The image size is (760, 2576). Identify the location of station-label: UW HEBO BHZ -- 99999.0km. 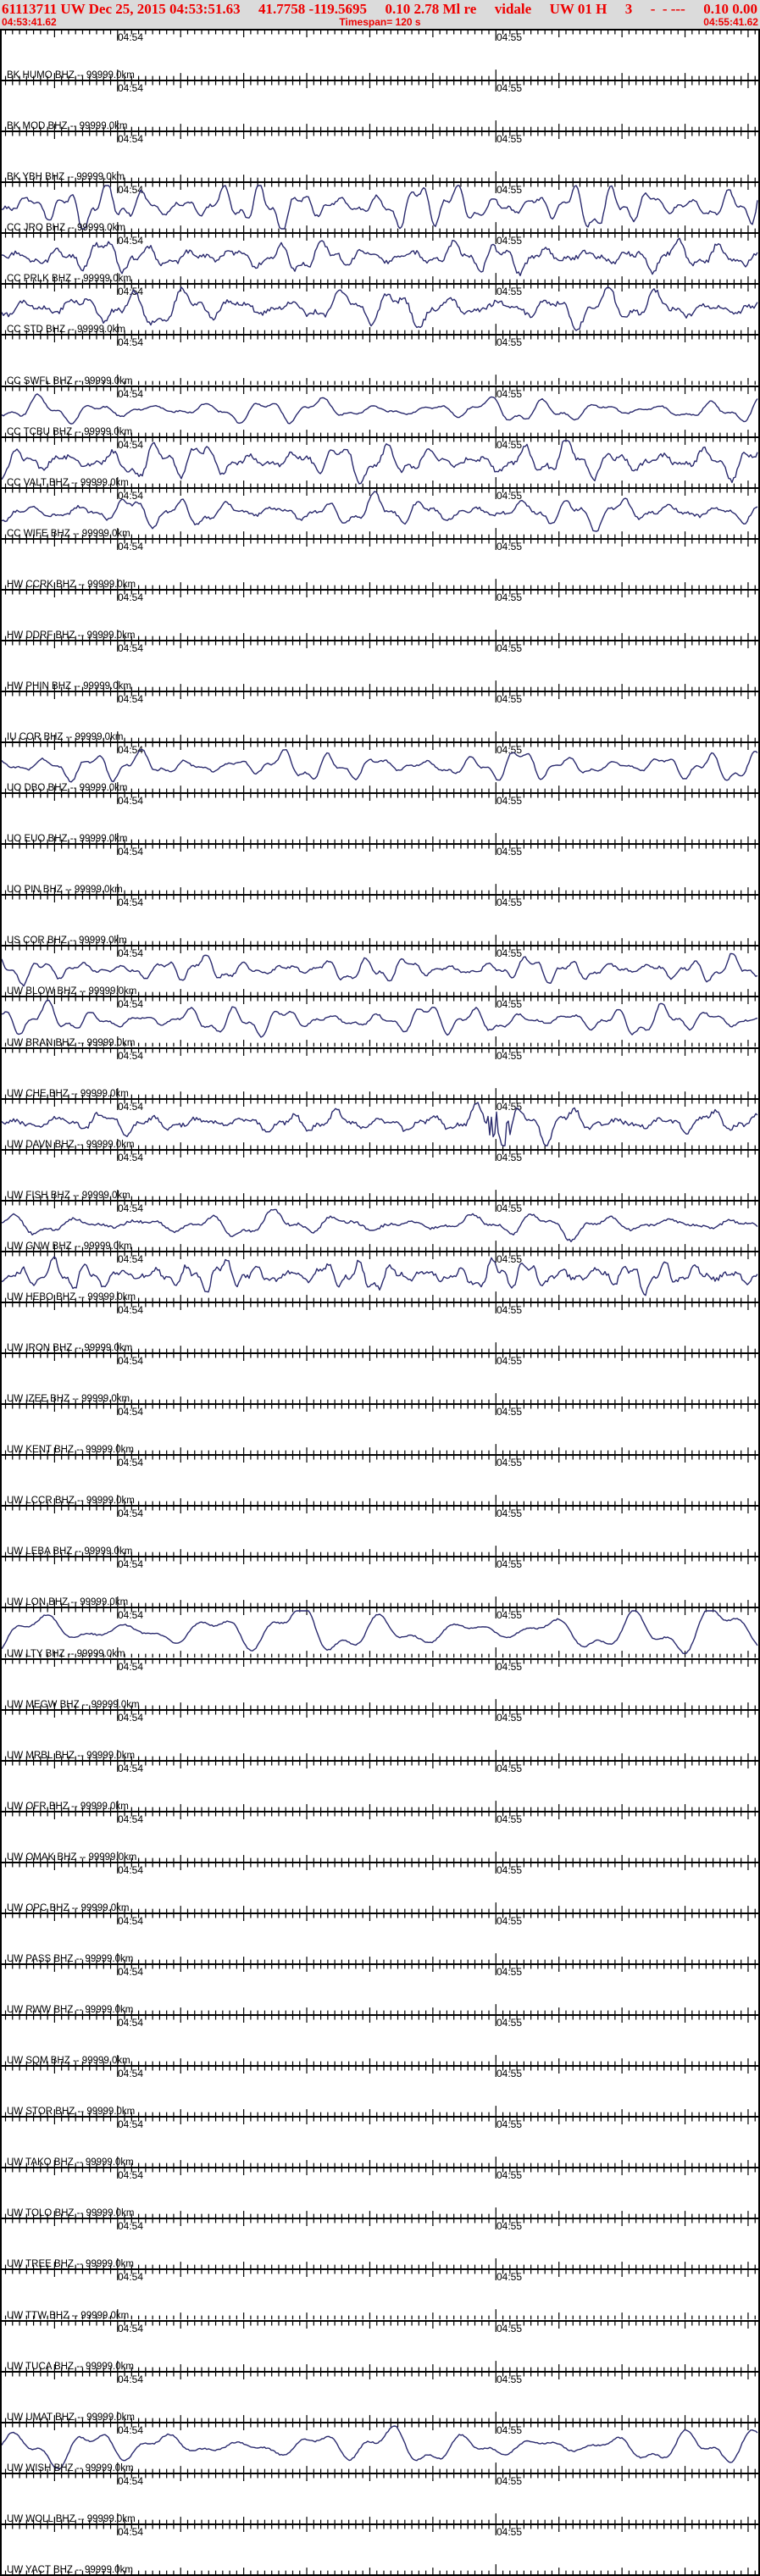
(71, 1296).